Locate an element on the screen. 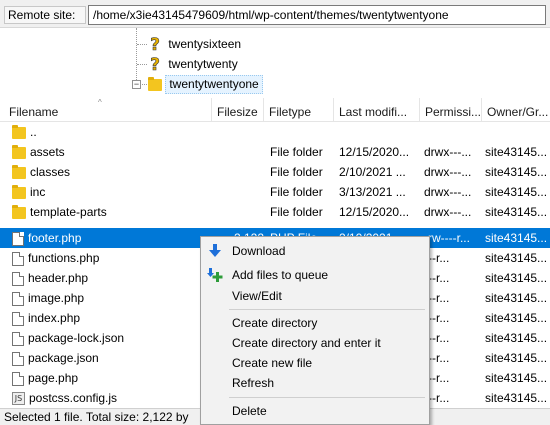 Image resolution: width=550 pixels, height=425 pixels. table-row: .. is located at coordinates (275, 132).